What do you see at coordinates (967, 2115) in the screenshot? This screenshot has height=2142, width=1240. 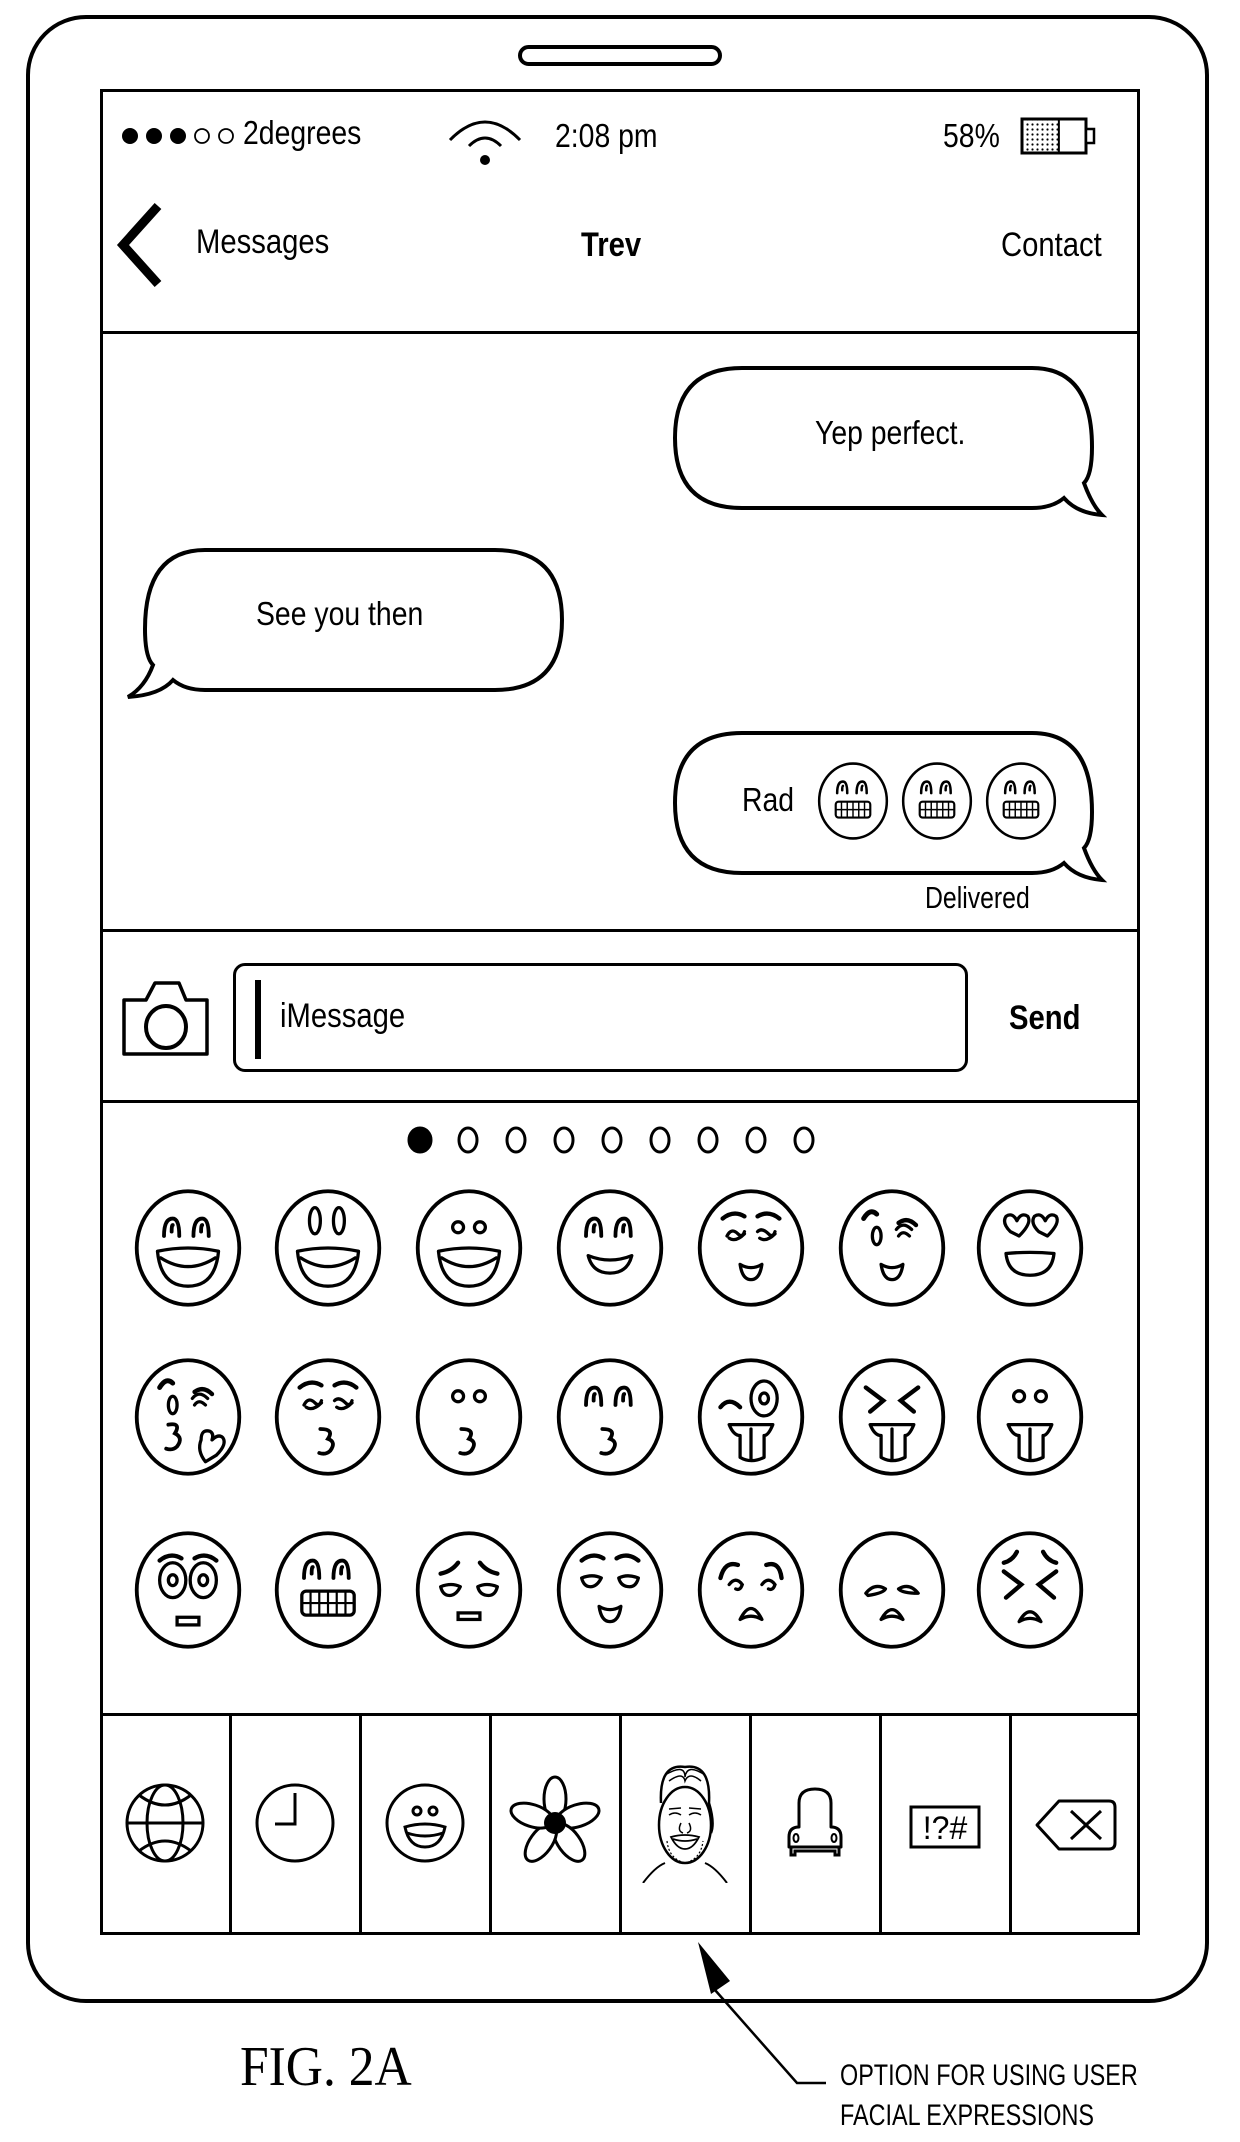 I see `callout-text-line2: FACIAL EXPRESSIONS` at bounding box center [967, 2115].